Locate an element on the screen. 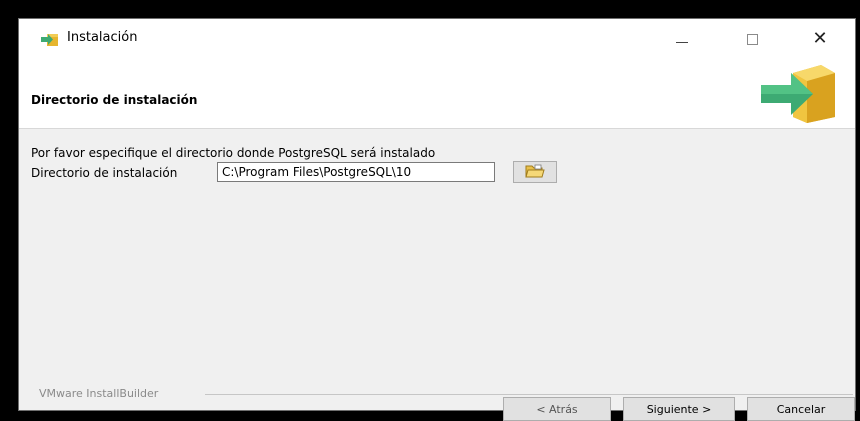 This screenshot has width=860, height=421. back-button: < Atrás is located at coordinates (557, 409).